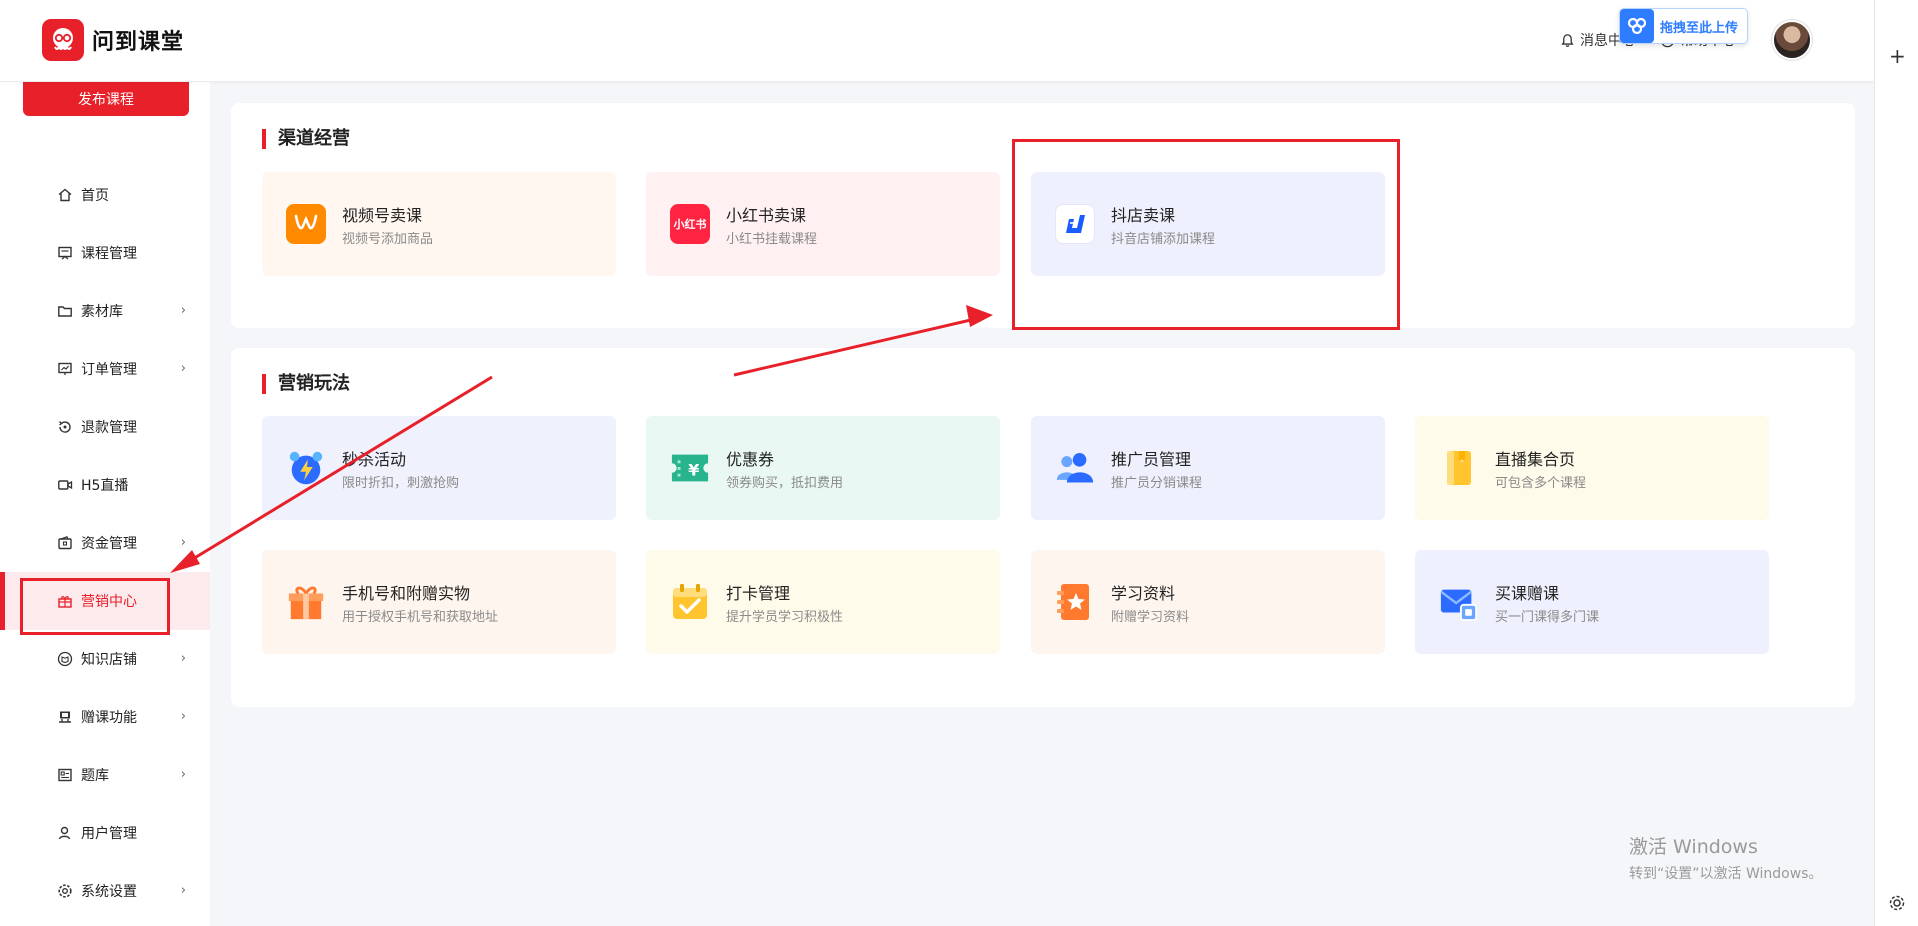 Image resolution: width=1918 pixels, height=926 pixels. I want to click on sidebar-item-gift-courses: 赠课功能 ›, so click(105, 717).